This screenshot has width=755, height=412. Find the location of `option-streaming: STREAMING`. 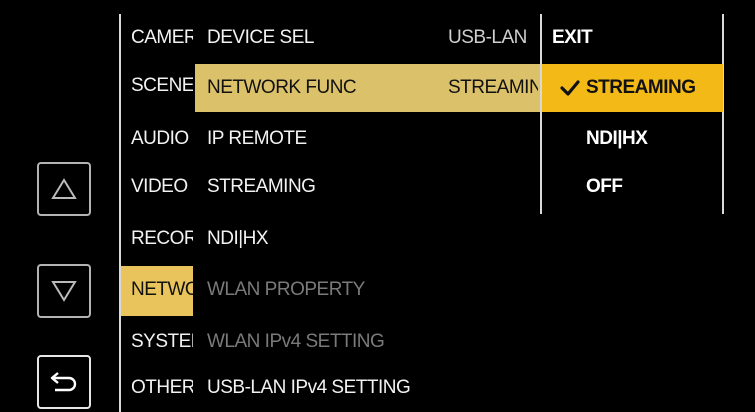

option-streaming: STREAMING is located at coordinates (632, 88).